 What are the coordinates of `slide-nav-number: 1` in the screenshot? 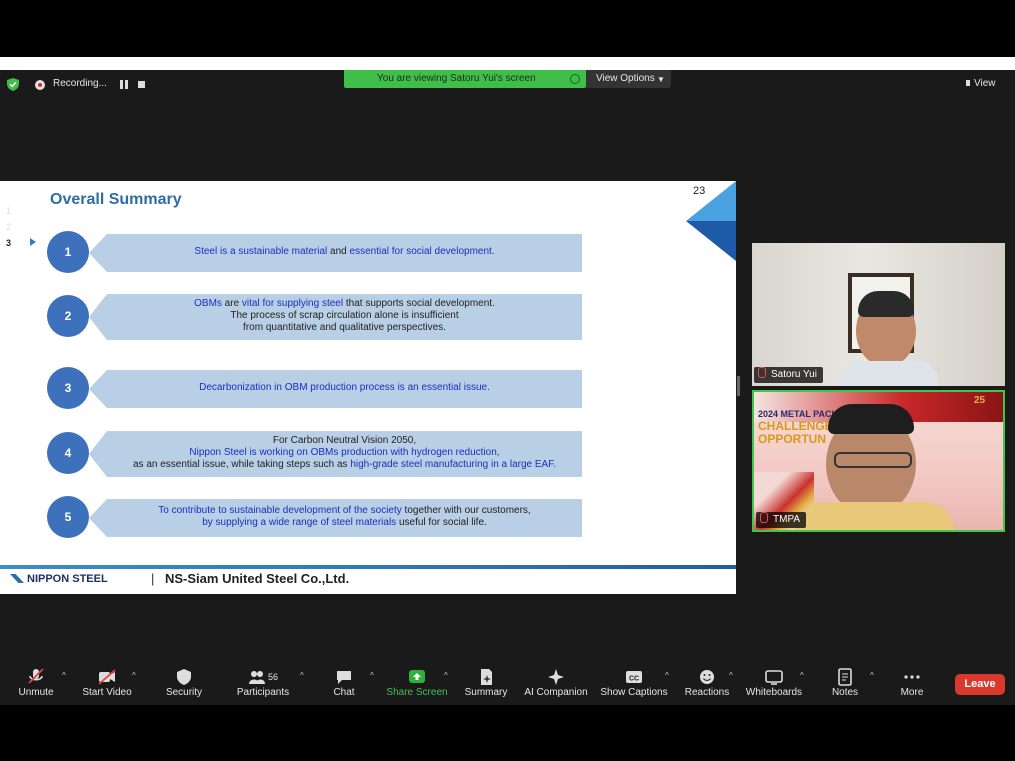 It's located at (8, 211).